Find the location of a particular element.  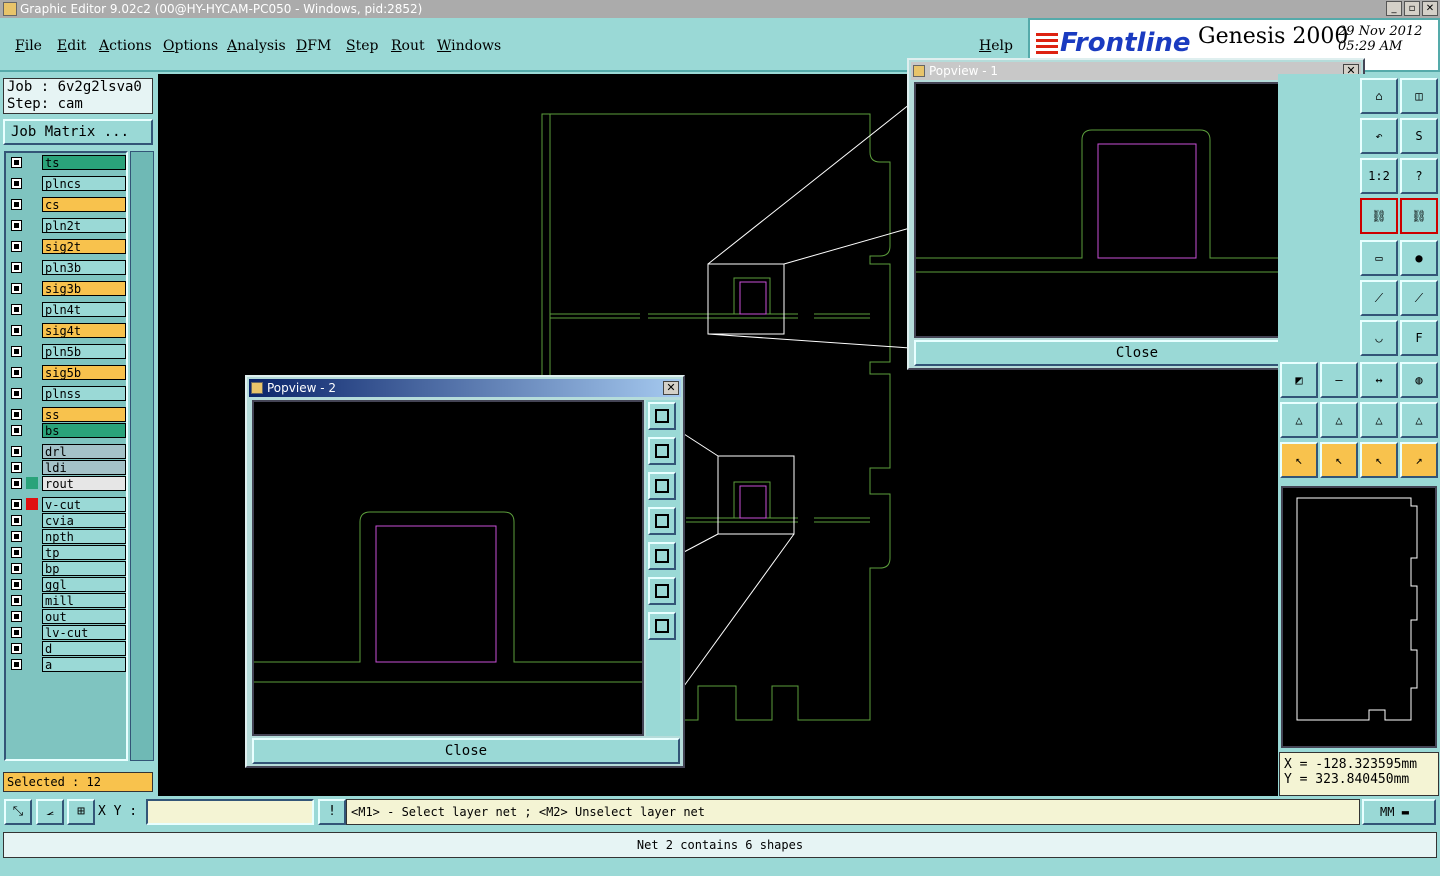

popview-2-close-icon: ✕ is located at coordinates (671, 388).